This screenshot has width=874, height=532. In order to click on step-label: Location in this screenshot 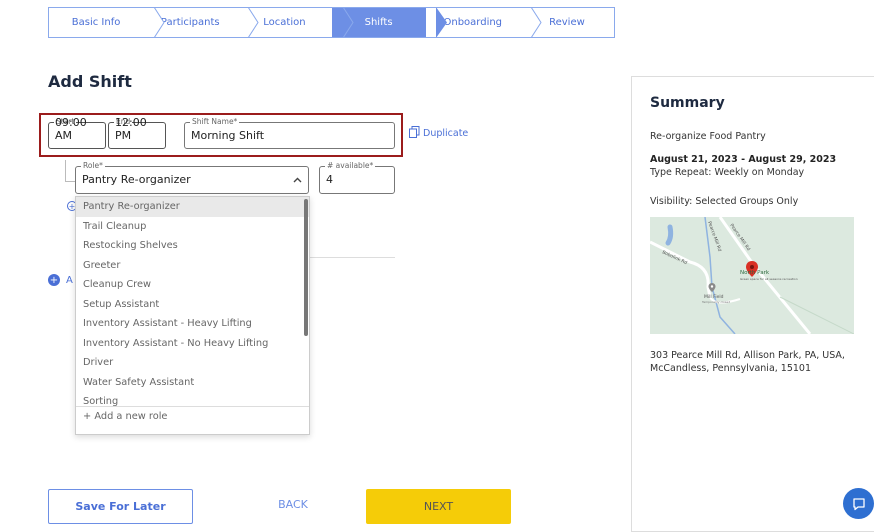, I will do `click(284, 22)`.